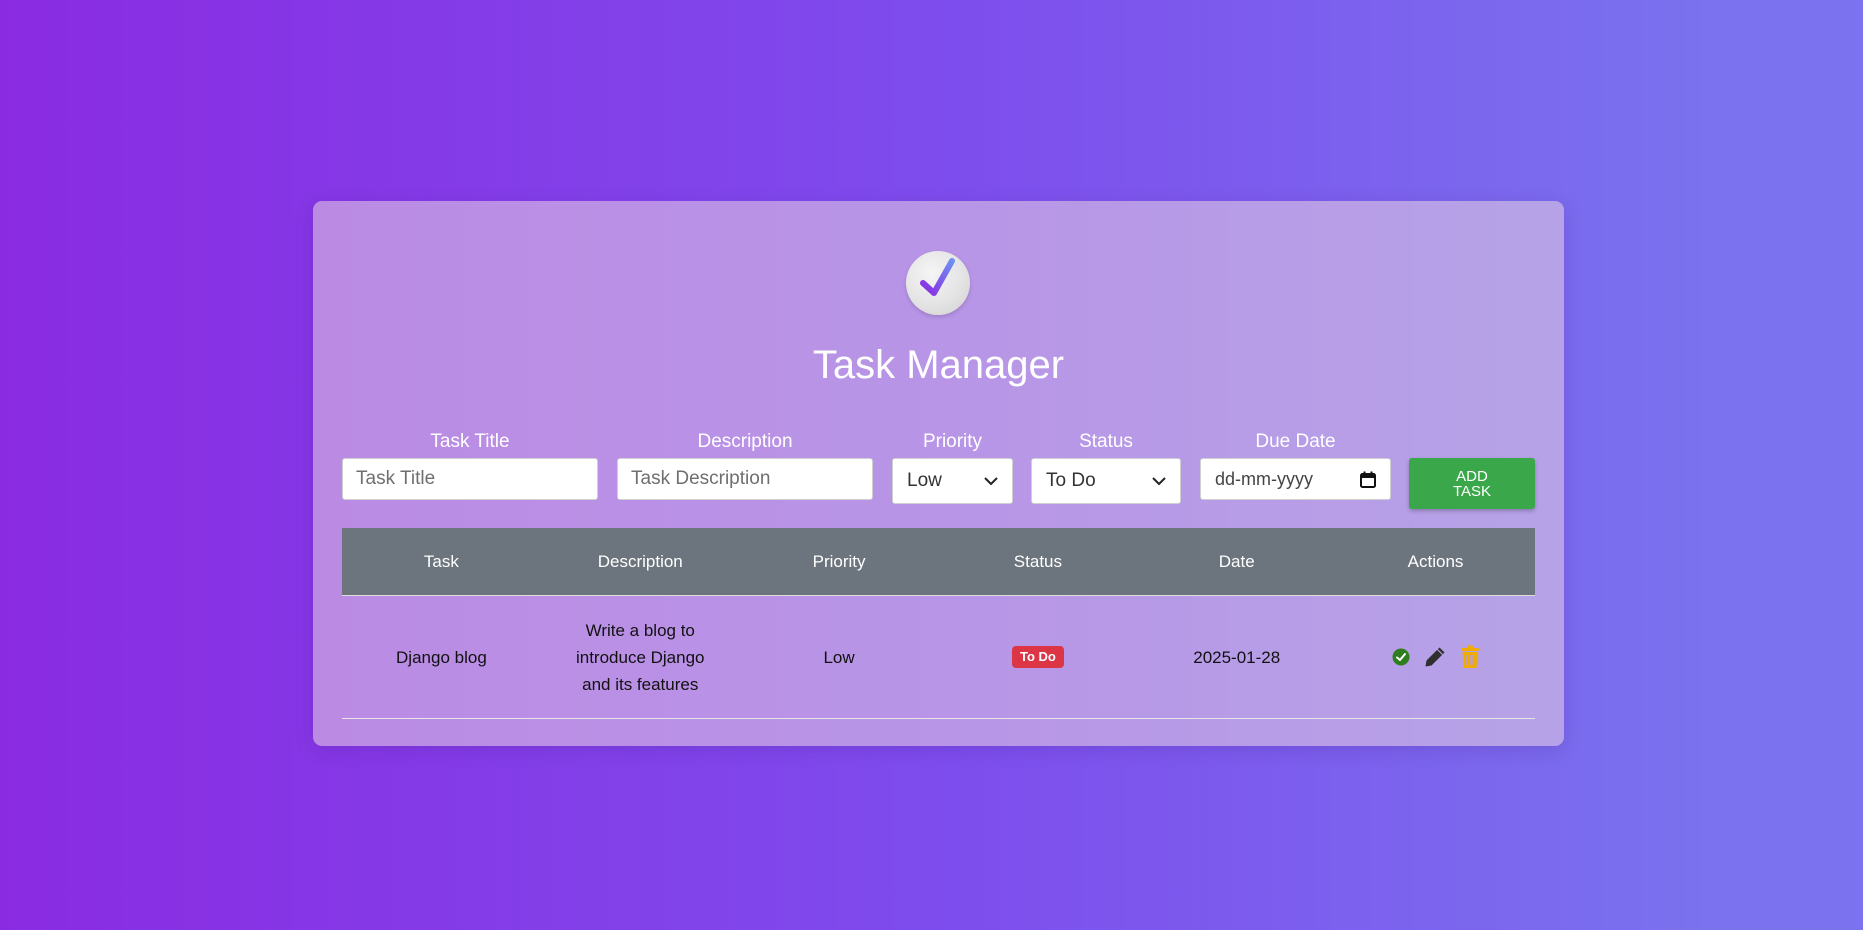  What do you see at coordinates (839, 657) in the screenshot?
I see `priority-cell: Low` at bounding box center [839, 657].